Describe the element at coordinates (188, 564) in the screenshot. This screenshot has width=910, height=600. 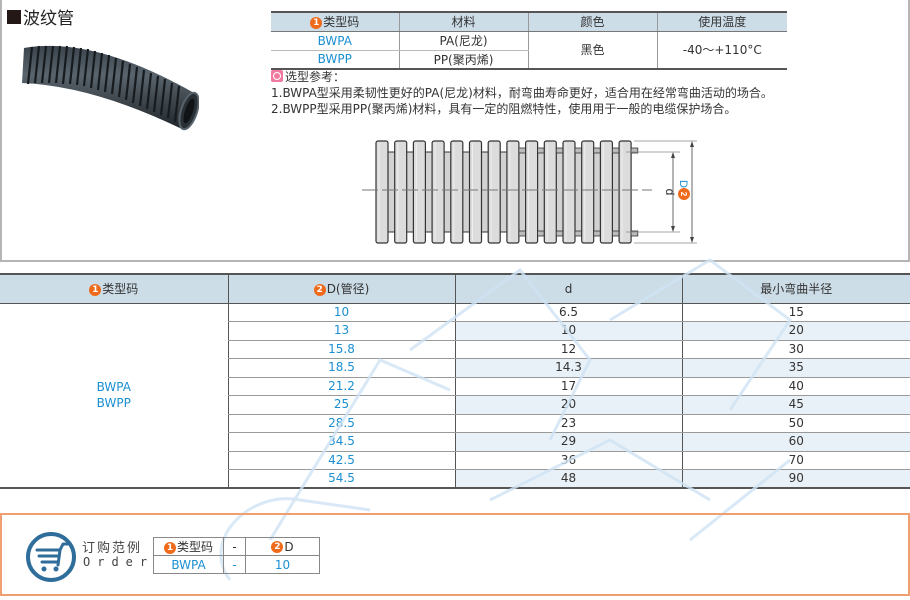
I see `order-value-type: BWPA` at that location.